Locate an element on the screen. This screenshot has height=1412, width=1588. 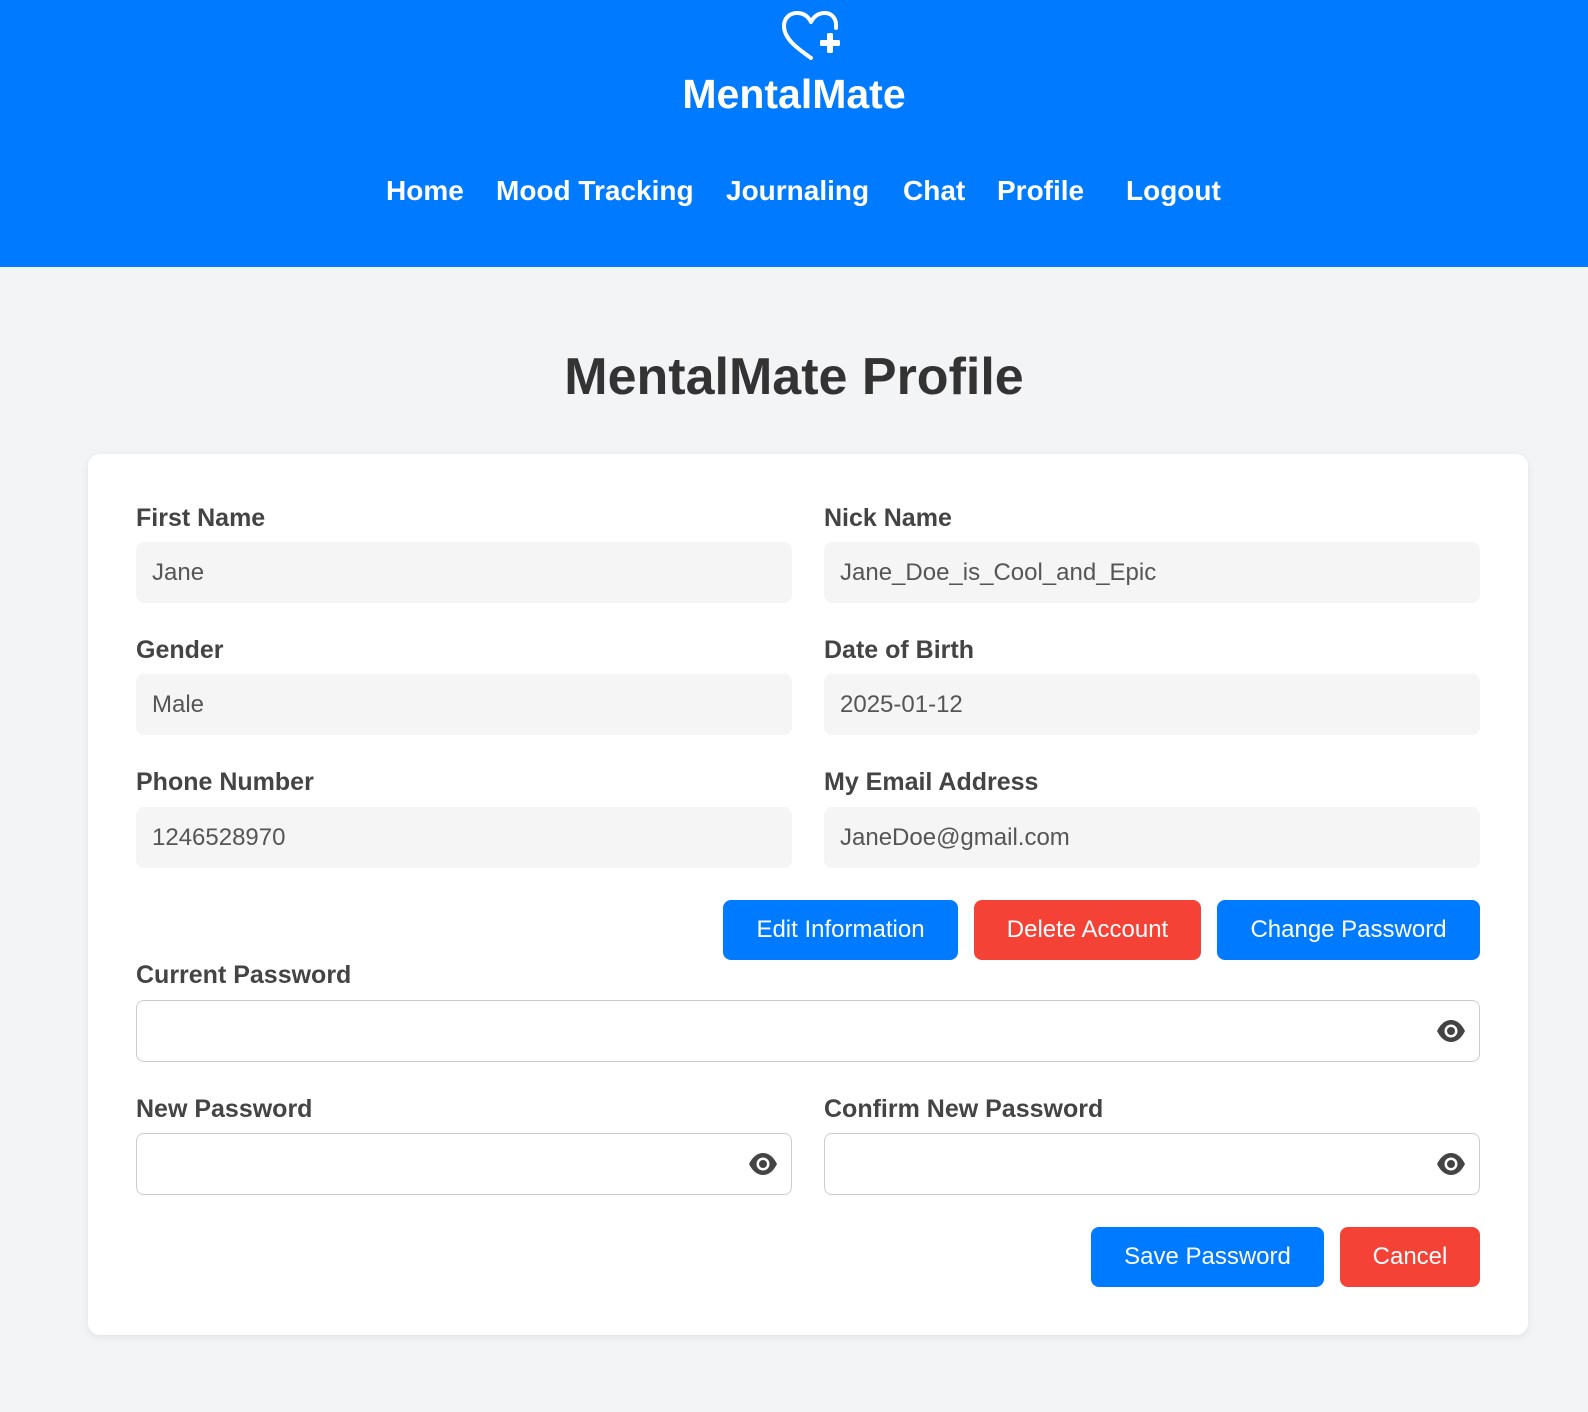
first-name-label: First Name is located at coordinates (201, 518).